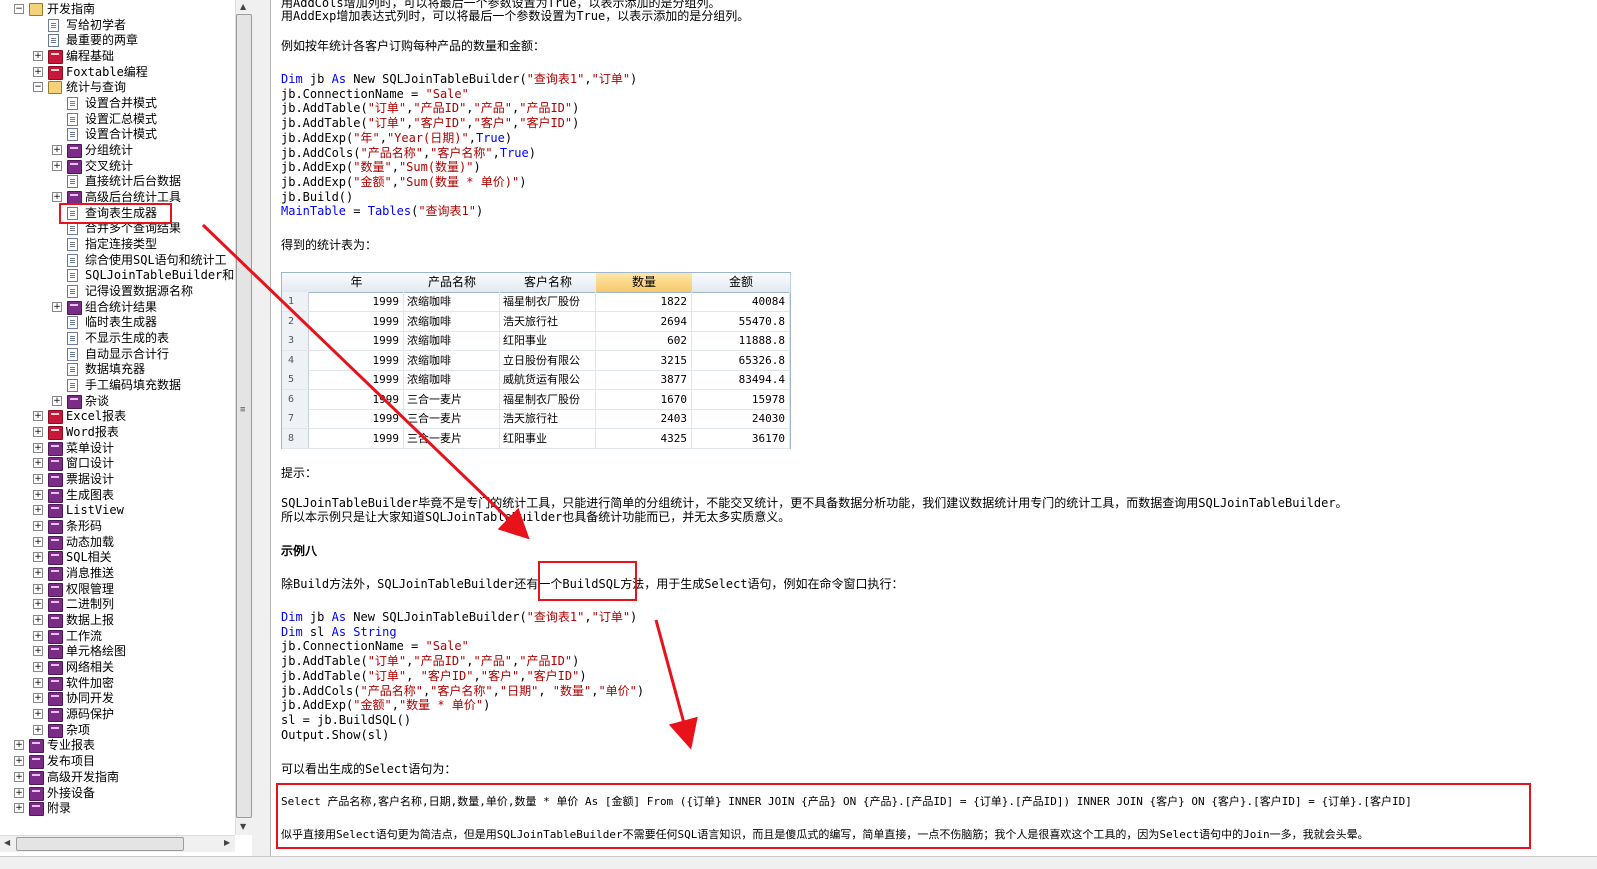 The width and height of the screenshot is (1597, 869). What do you see at coordinates (452, 283) in the screenshot?
I see `grid-column-header: 产品名称` at bounding box center [452, 283].